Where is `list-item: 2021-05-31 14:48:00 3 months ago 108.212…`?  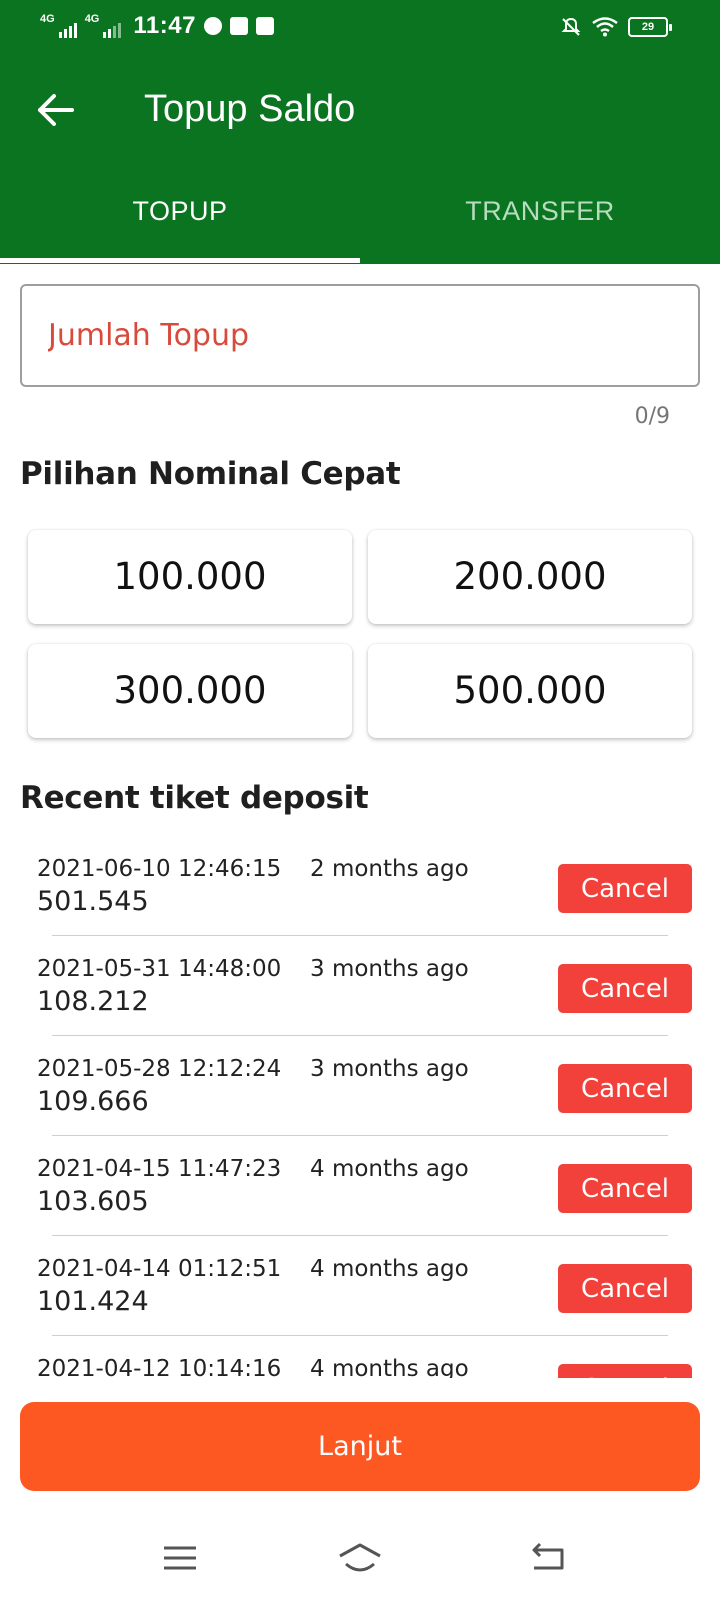 list-item: 2021-05-31 14:48:00 3 months ago 108.212… is located at coordinates (360, 986).